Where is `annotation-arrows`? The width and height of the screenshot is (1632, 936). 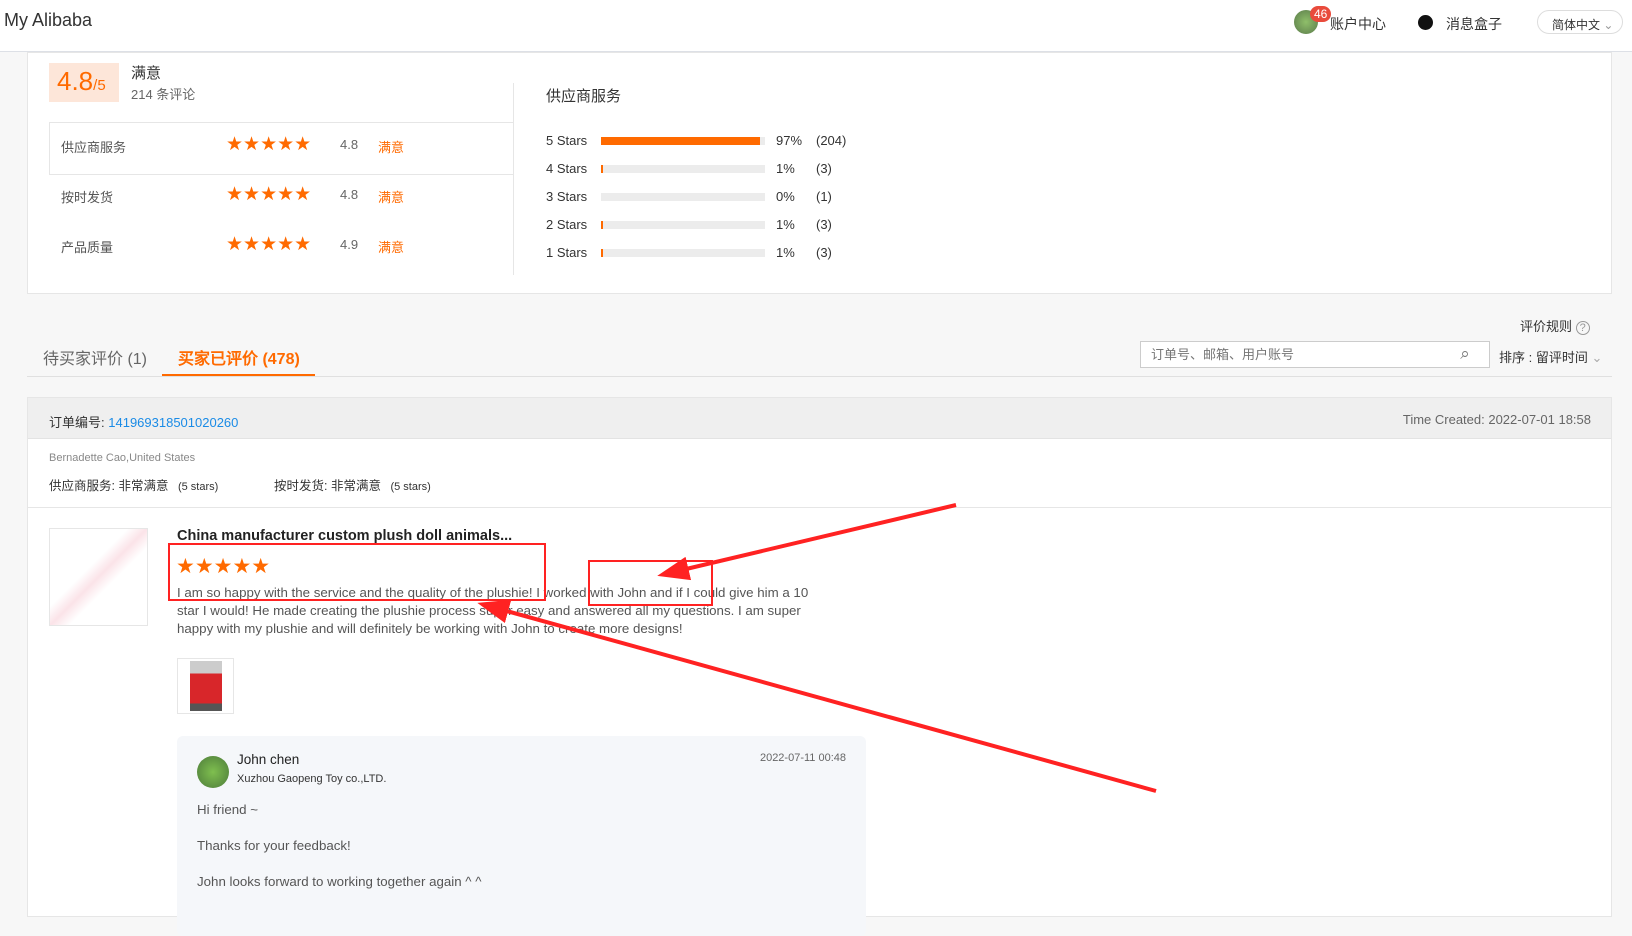
annotation-arrows is located at coordinates (817, 648).